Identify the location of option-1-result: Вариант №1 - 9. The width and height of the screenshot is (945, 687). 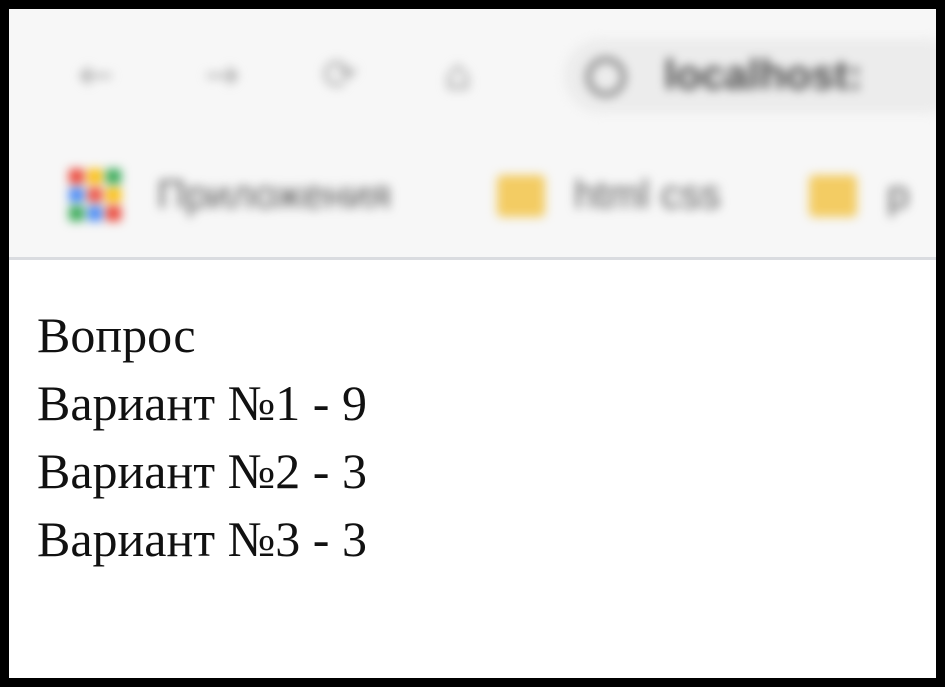
(202, 403).